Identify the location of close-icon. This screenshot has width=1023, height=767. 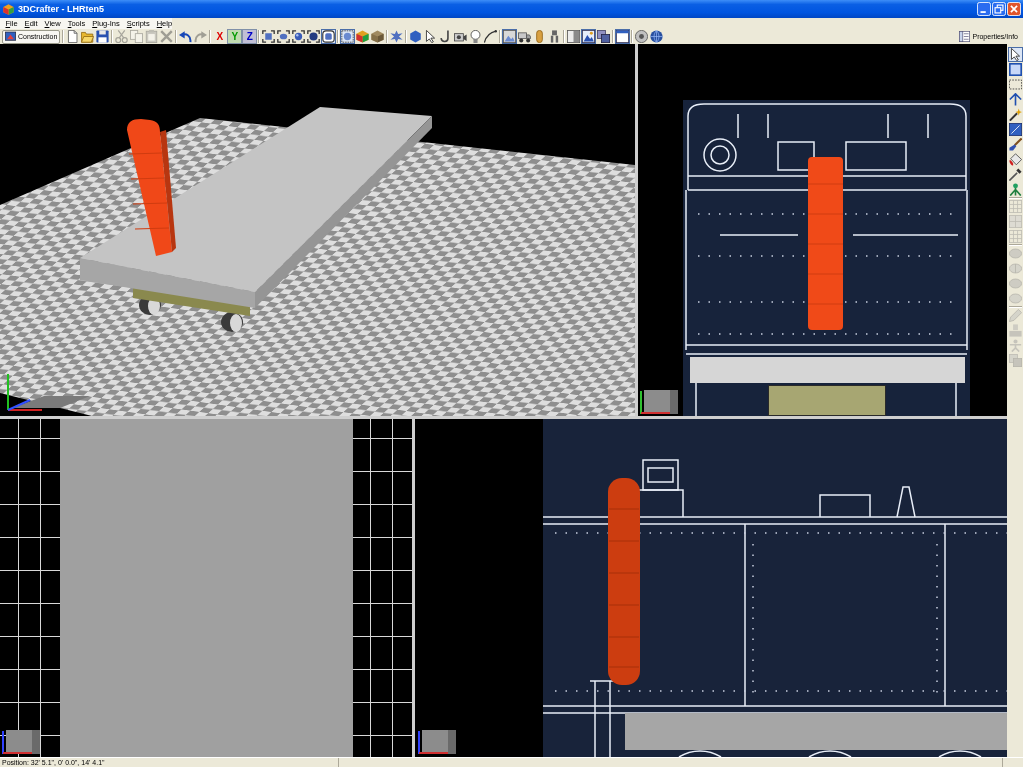
(1014, 9).